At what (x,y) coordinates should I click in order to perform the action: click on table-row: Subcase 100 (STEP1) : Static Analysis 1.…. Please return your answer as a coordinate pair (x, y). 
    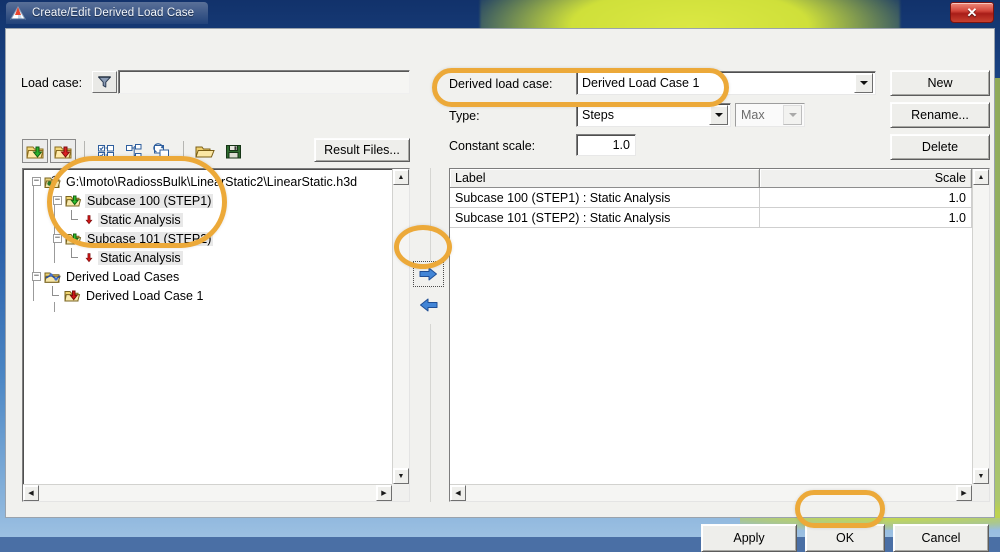
    Looking at the image, I should click on (711, 198).